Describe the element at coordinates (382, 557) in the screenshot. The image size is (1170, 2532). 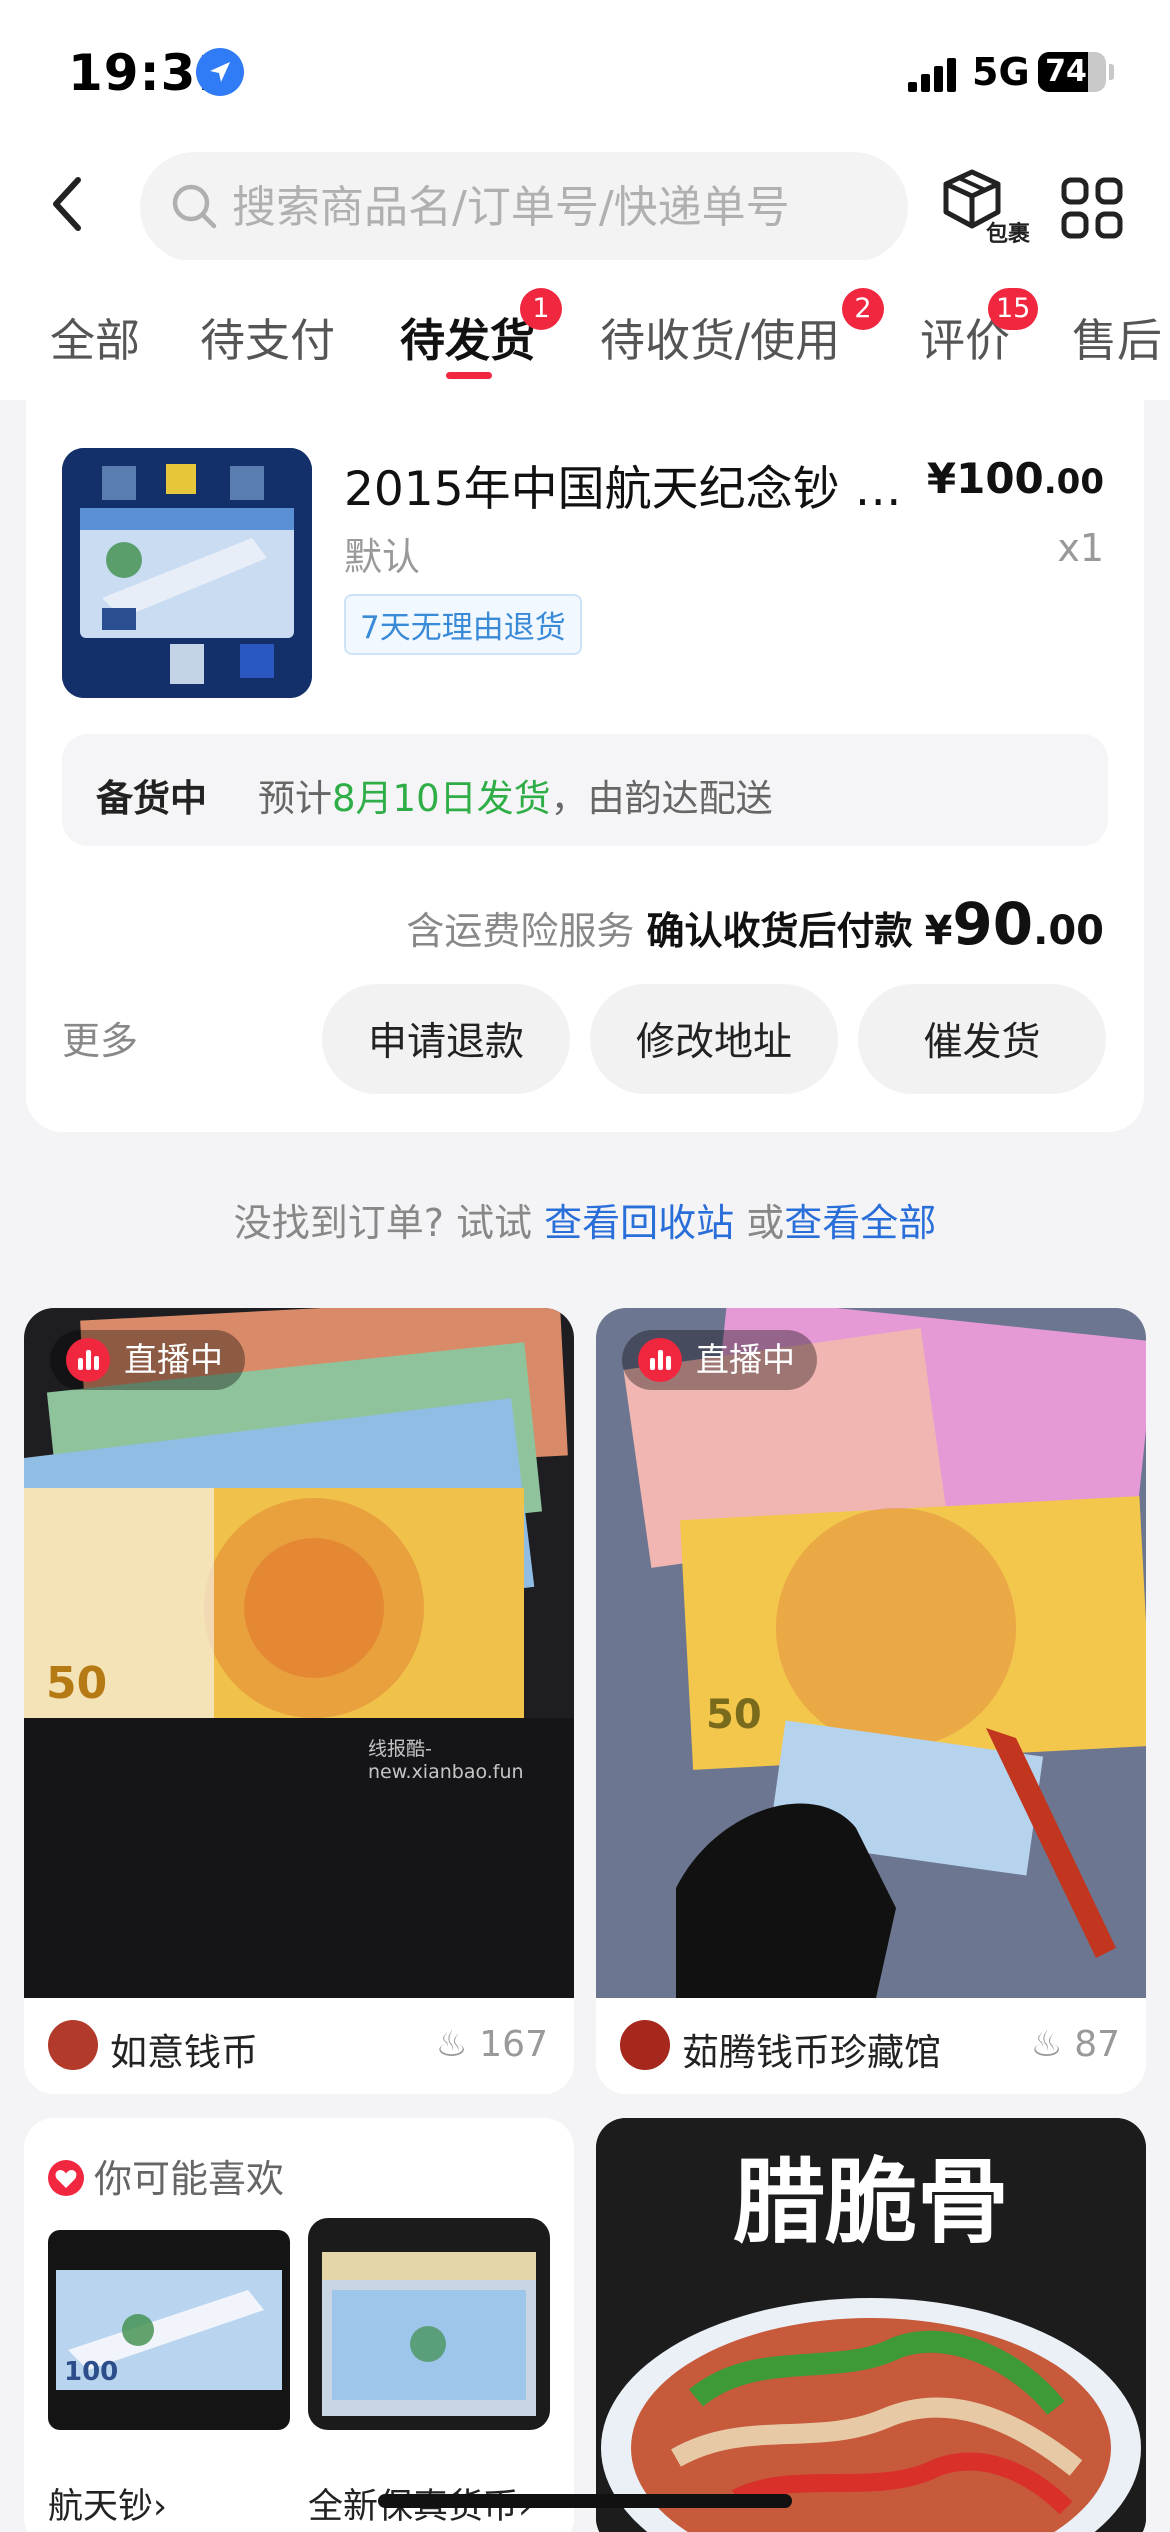
I see `product-spec: 默认` at that location.